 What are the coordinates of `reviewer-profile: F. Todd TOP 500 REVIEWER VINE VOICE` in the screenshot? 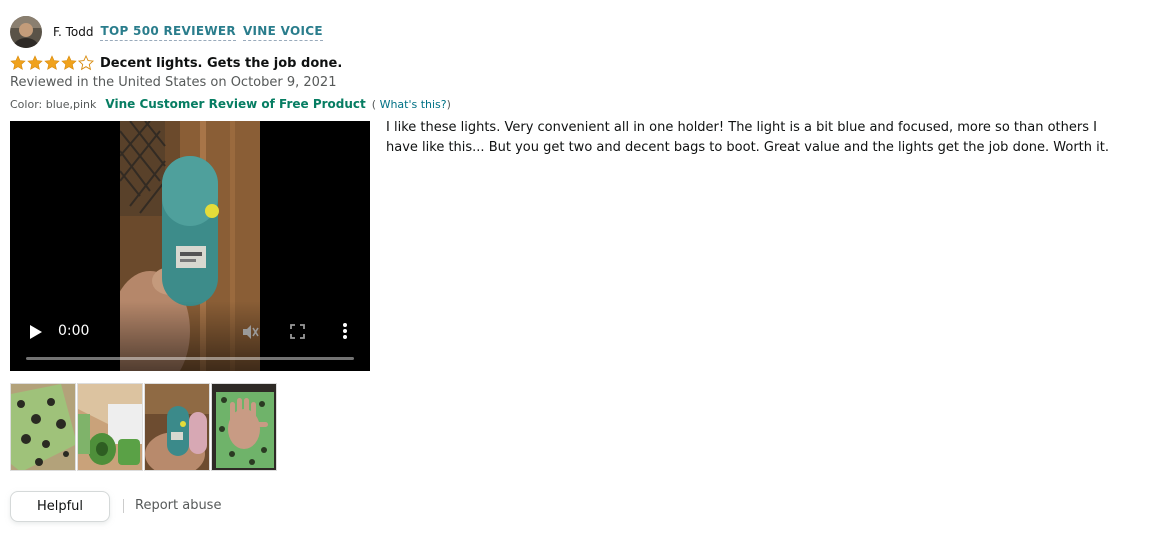 It's located at (166, 32).